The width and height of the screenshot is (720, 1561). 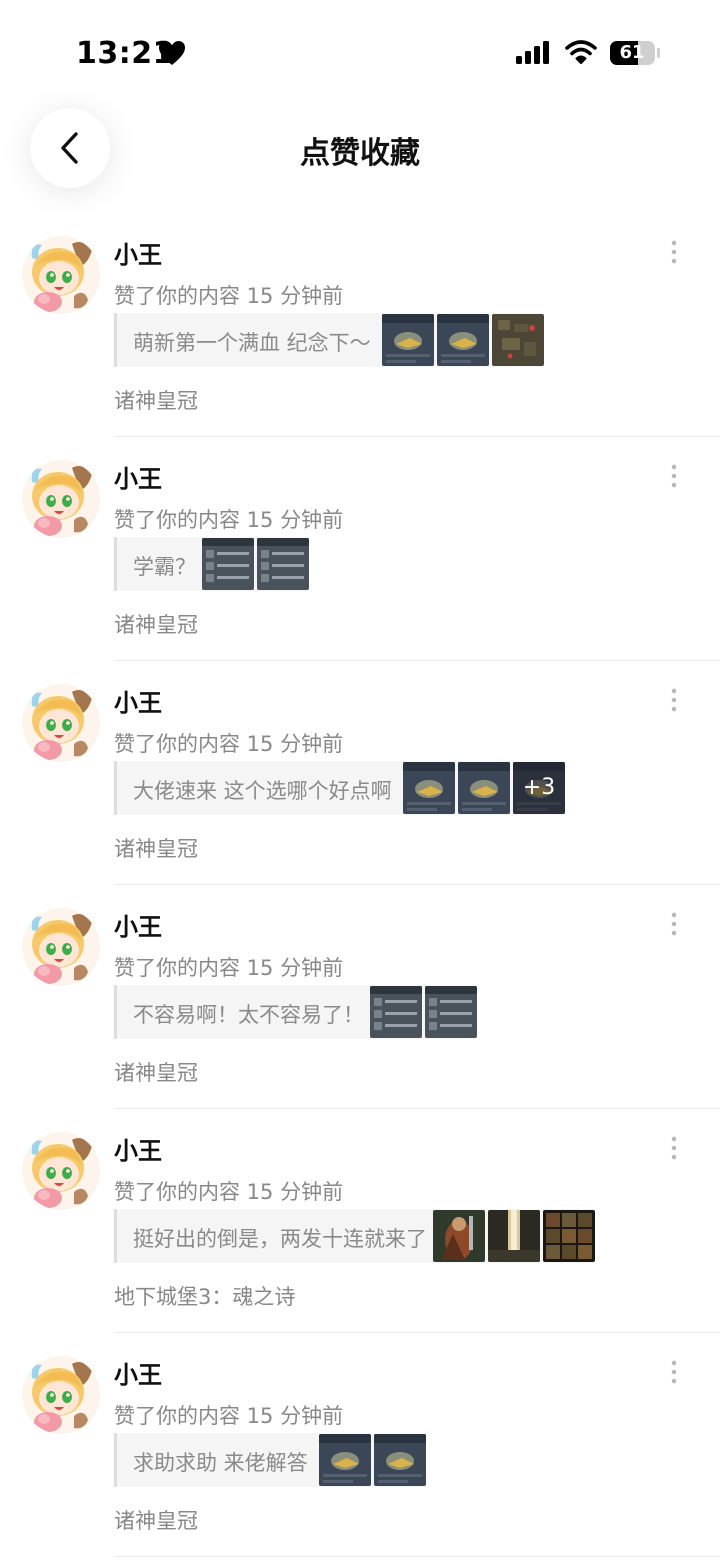 I want to click on quoted-post-text: 大佬速来 这个选哪个好点啊, so click(x=262, y=791).